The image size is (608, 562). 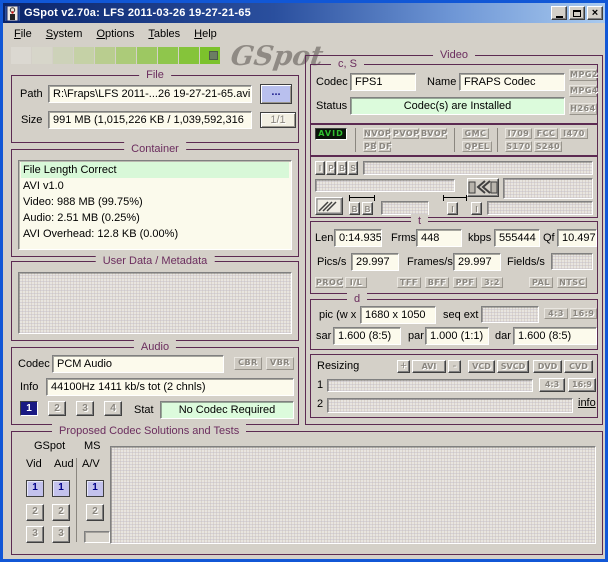 I want to click on path-label: Path, so click(x=31, y=94).